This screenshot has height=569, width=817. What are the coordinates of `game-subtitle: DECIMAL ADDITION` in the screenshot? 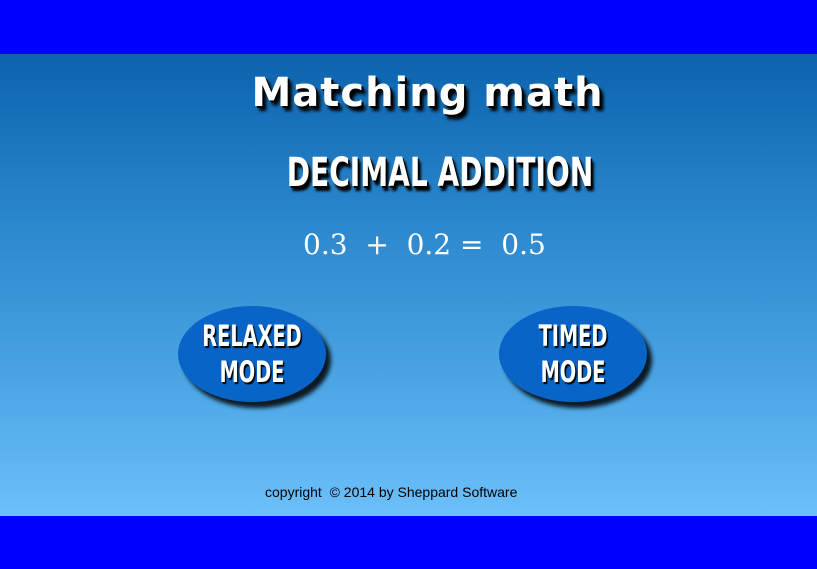 It's located at (440, 173).